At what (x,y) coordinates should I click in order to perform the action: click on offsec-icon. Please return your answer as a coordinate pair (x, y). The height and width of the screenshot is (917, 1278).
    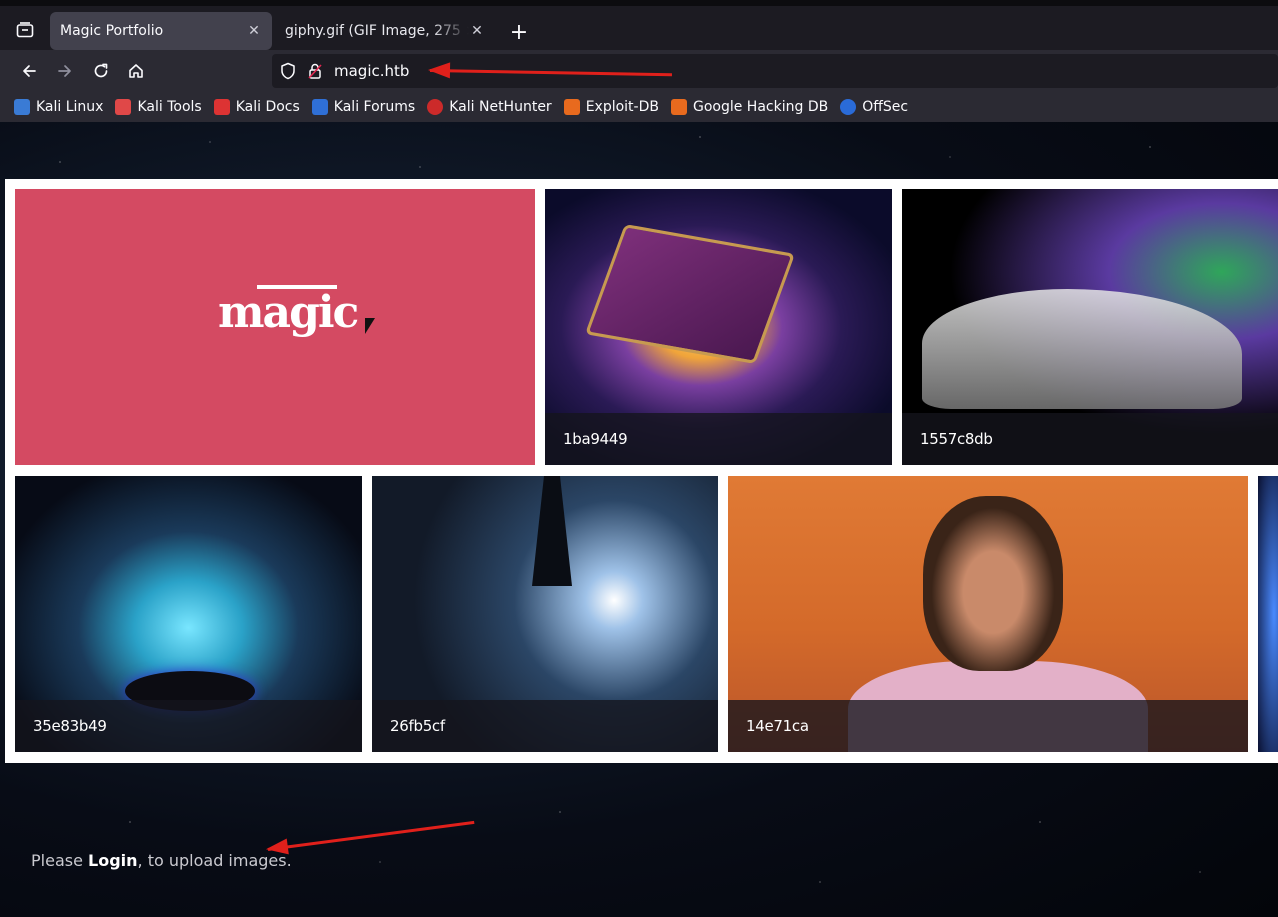
    Looking at the image, I should click on (848, 107).